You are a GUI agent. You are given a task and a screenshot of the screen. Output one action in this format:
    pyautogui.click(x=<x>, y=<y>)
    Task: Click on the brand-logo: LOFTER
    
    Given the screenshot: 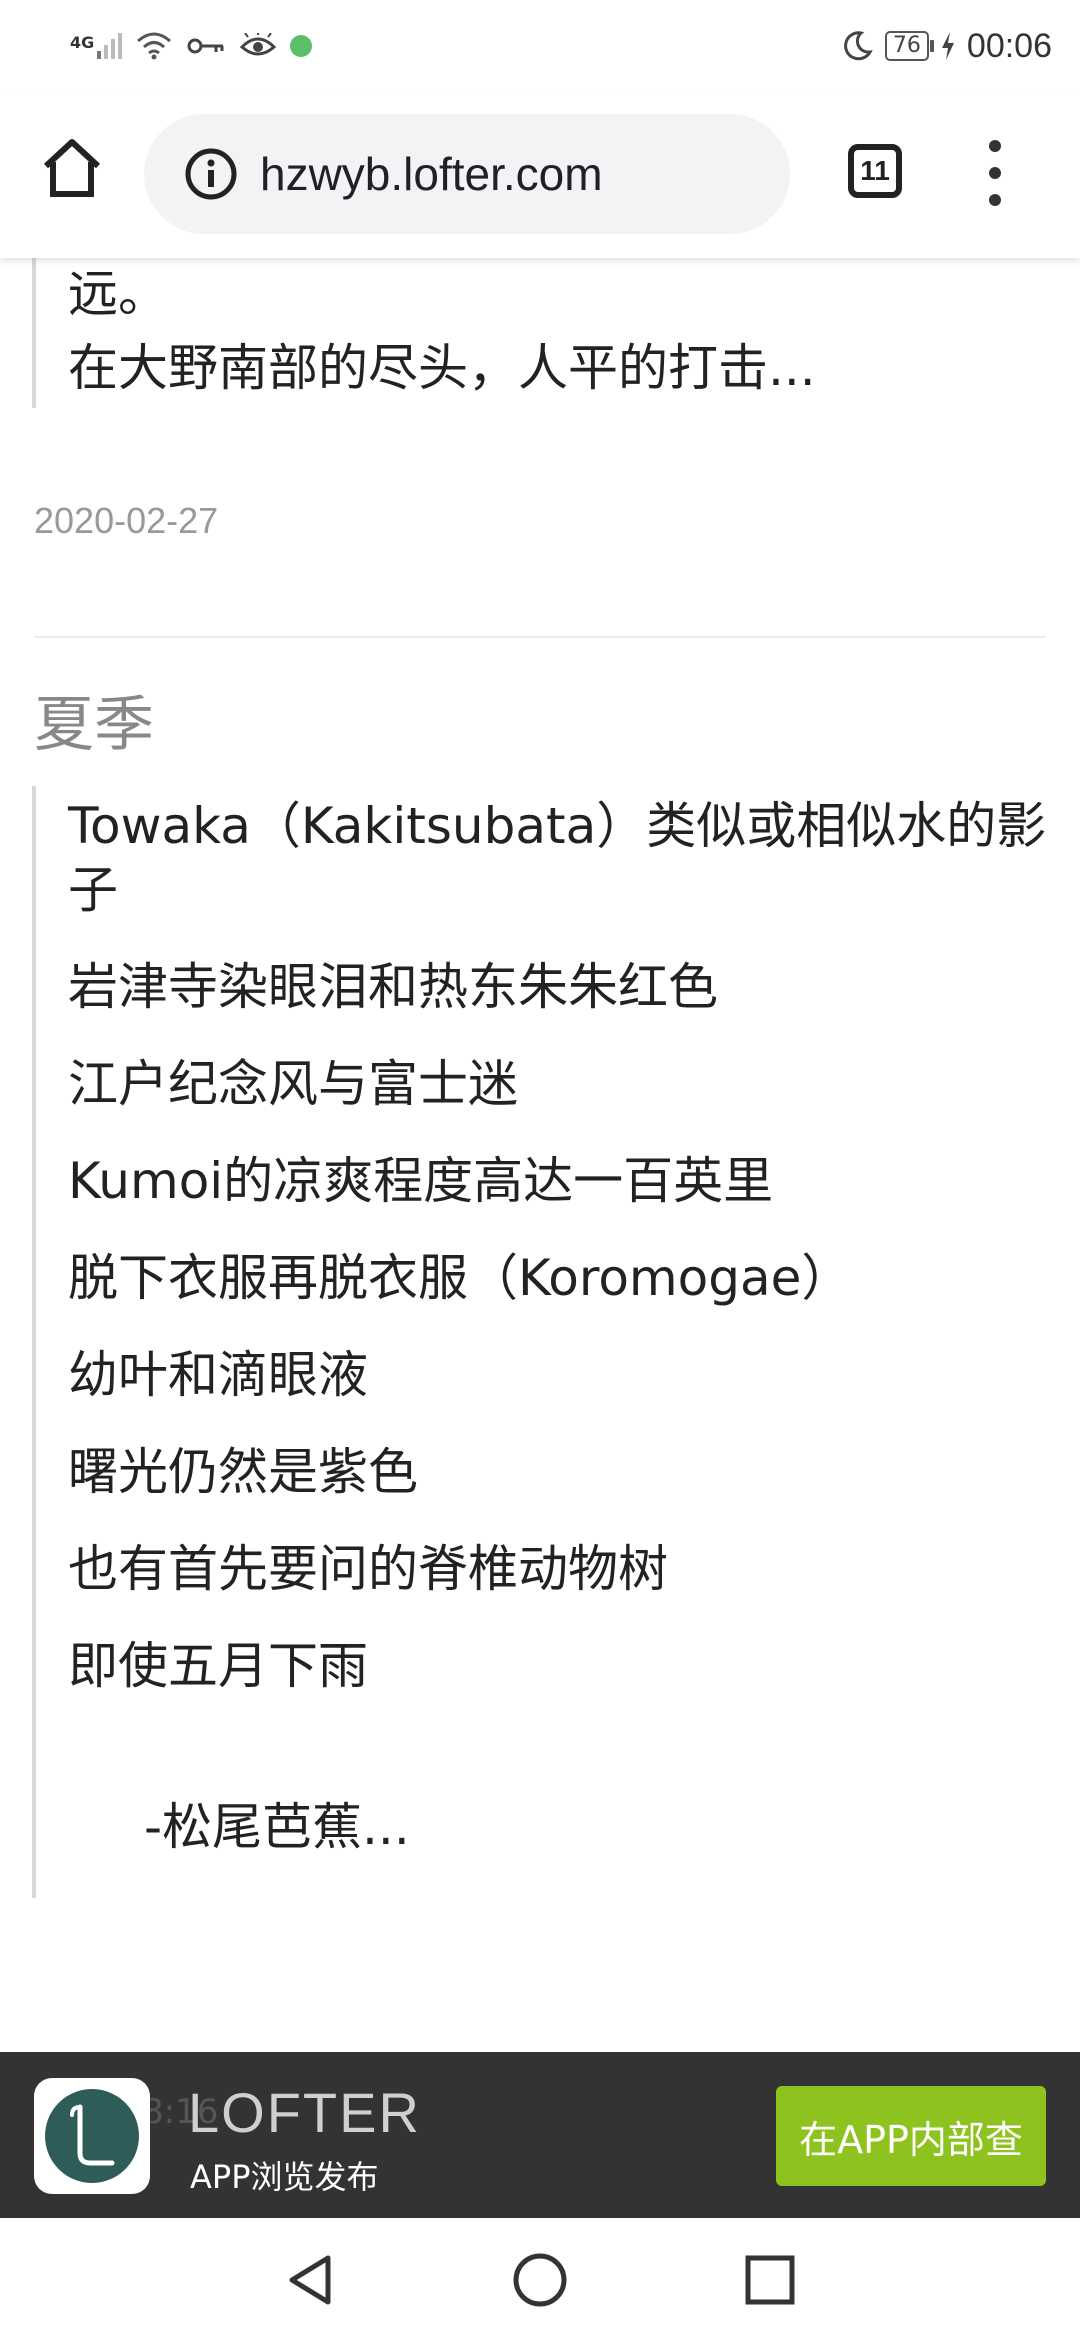 What is the action you would take?
    pyautogui.click(x=304, y=2112)
    